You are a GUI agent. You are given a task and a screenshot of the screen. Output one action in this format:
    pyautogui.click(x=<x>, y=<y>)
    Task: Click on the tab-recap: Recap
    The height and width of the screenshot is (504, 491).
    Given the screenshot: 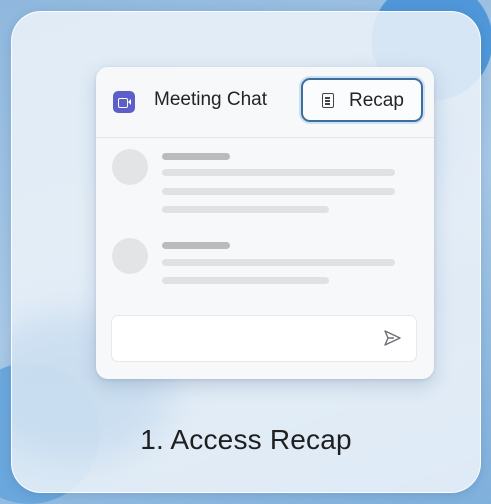 What is the action you would take?
    pyautogui.click(x=362, y=100)
    